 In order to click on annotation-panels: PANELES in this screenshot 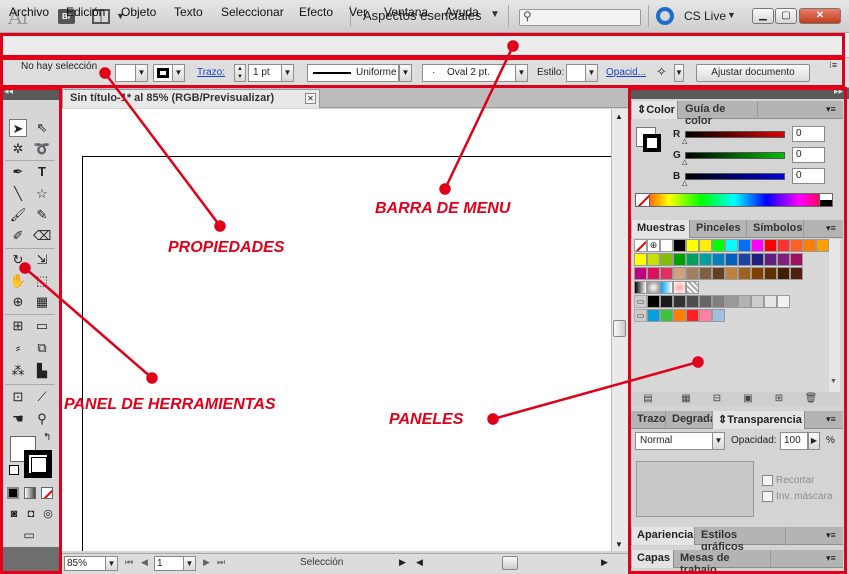, I will do `click(426, 419)`.